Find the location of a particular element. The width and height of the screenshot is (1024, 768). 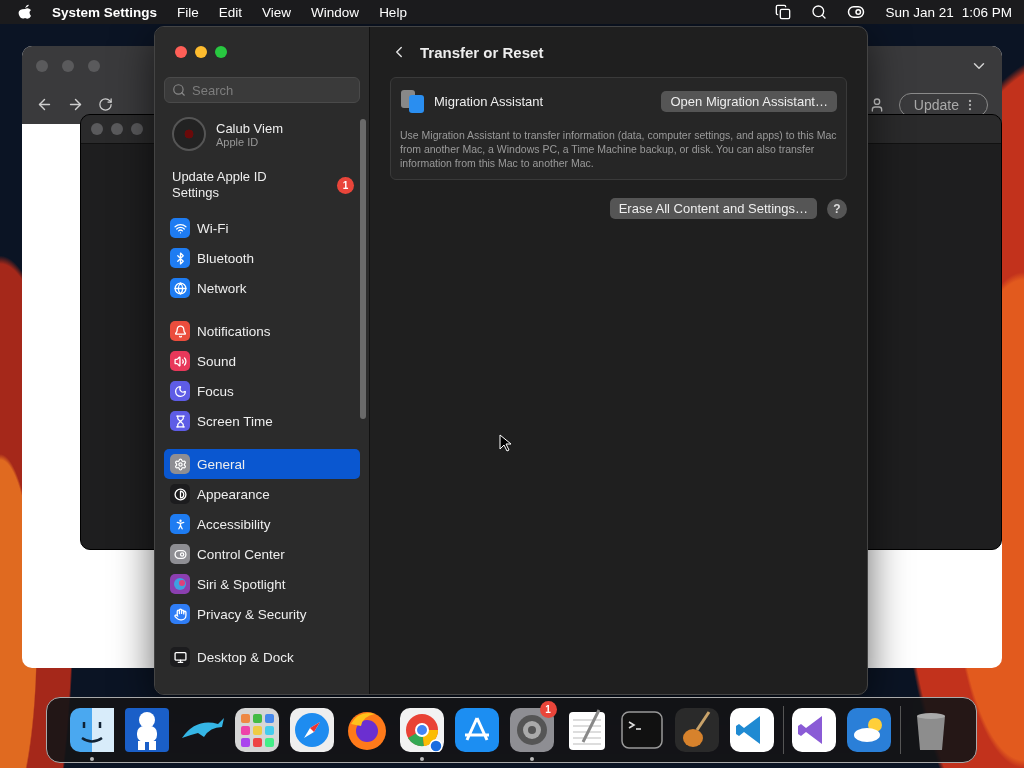

sidebar-item: Bluetooth is located at coordinates (262, 258).